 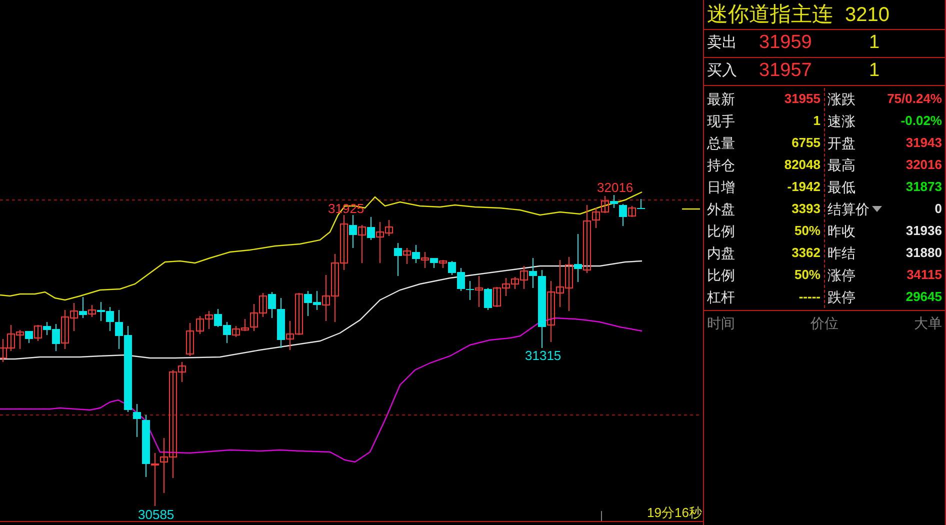 What do you see at coordinates (921, 121) in the screenshot?
I see `quote-value: -0.02%` at bounding box center [921, 121].